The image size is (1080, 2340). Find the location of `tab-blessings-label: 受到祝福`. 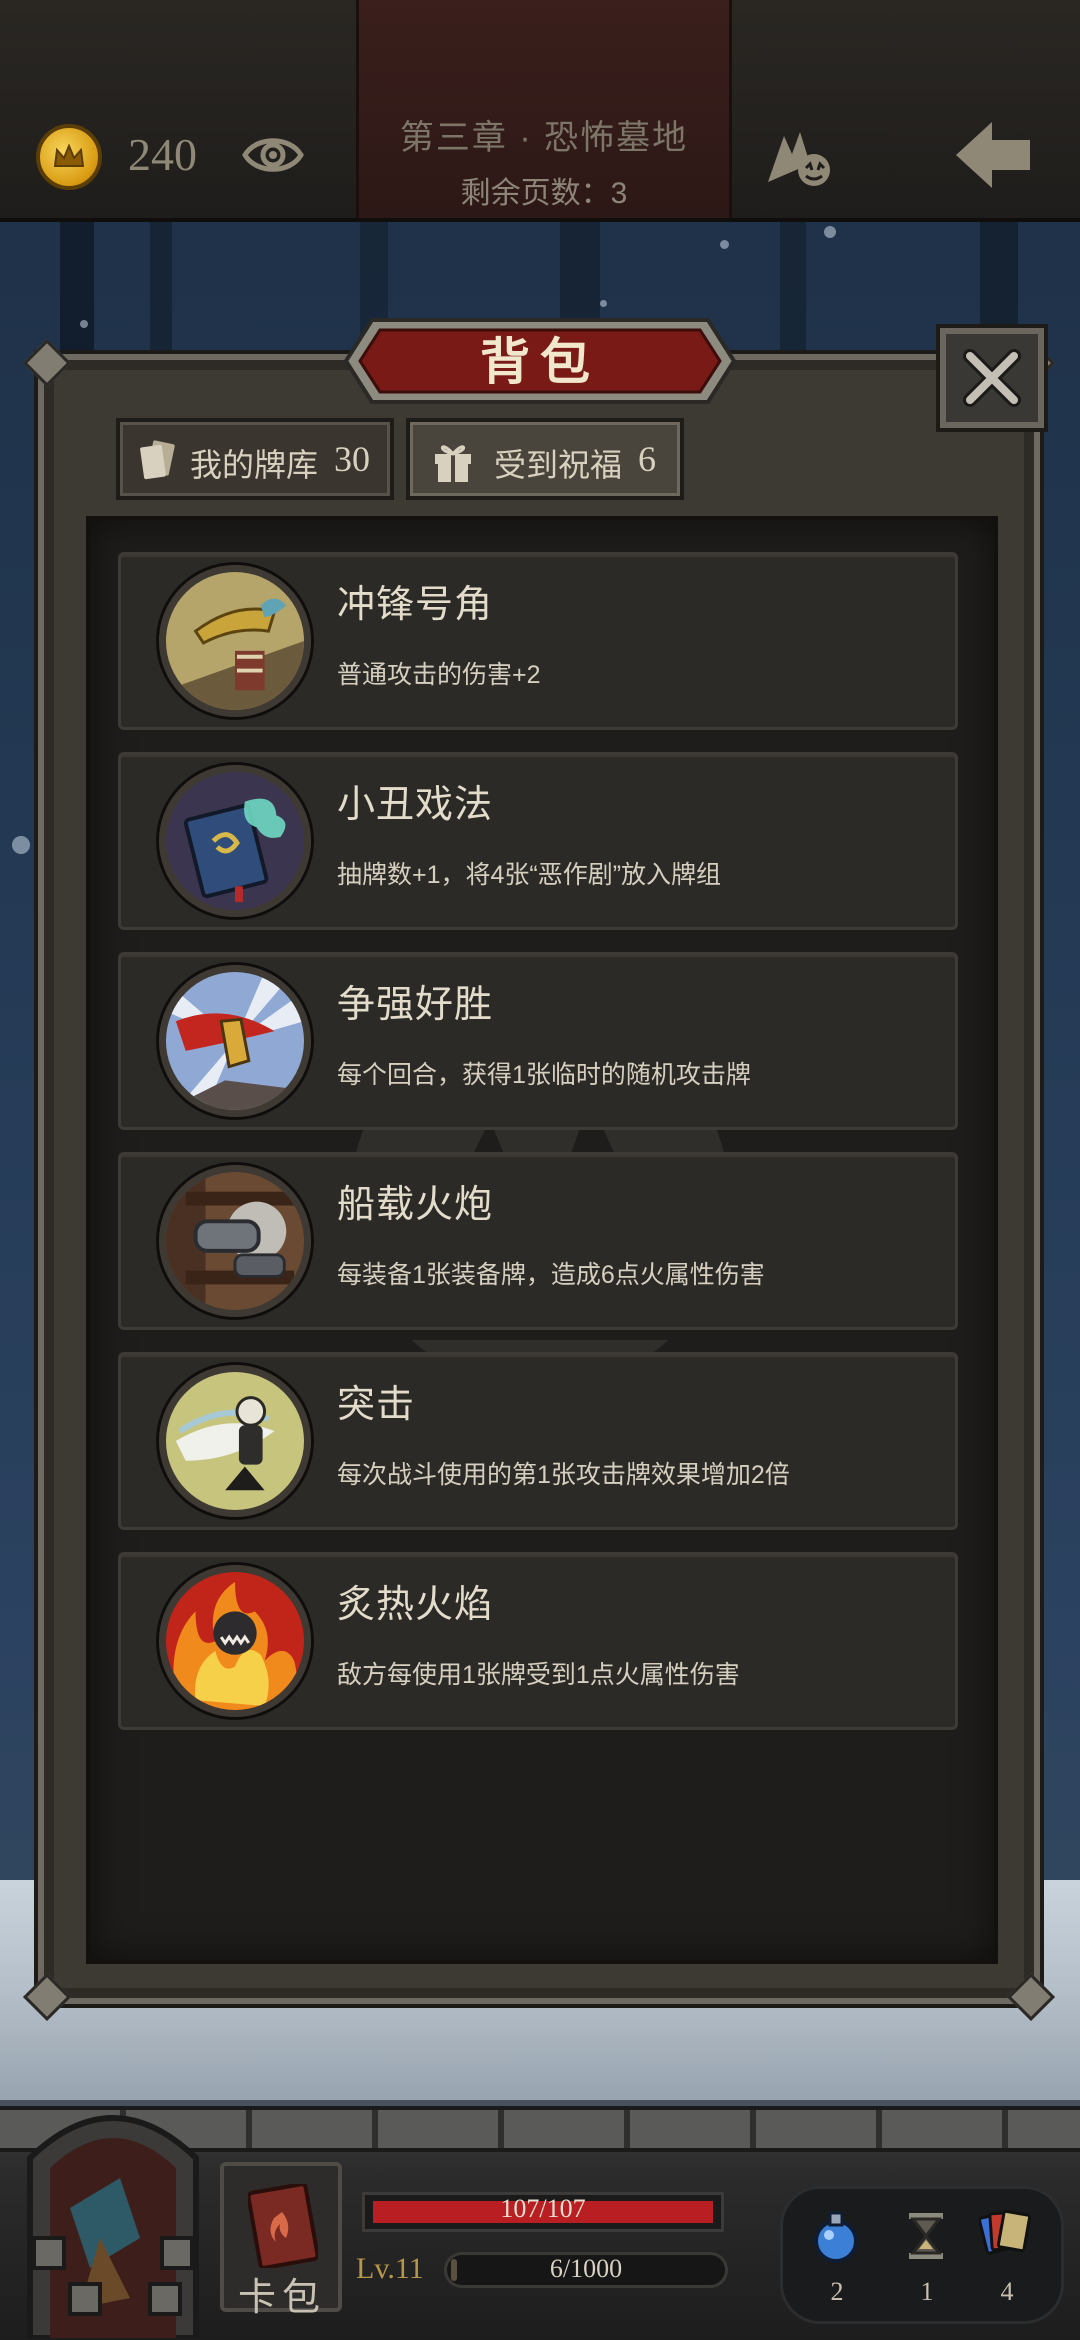

tab-blessings-label: 受到祝福 is located at coordinates (558, 465).